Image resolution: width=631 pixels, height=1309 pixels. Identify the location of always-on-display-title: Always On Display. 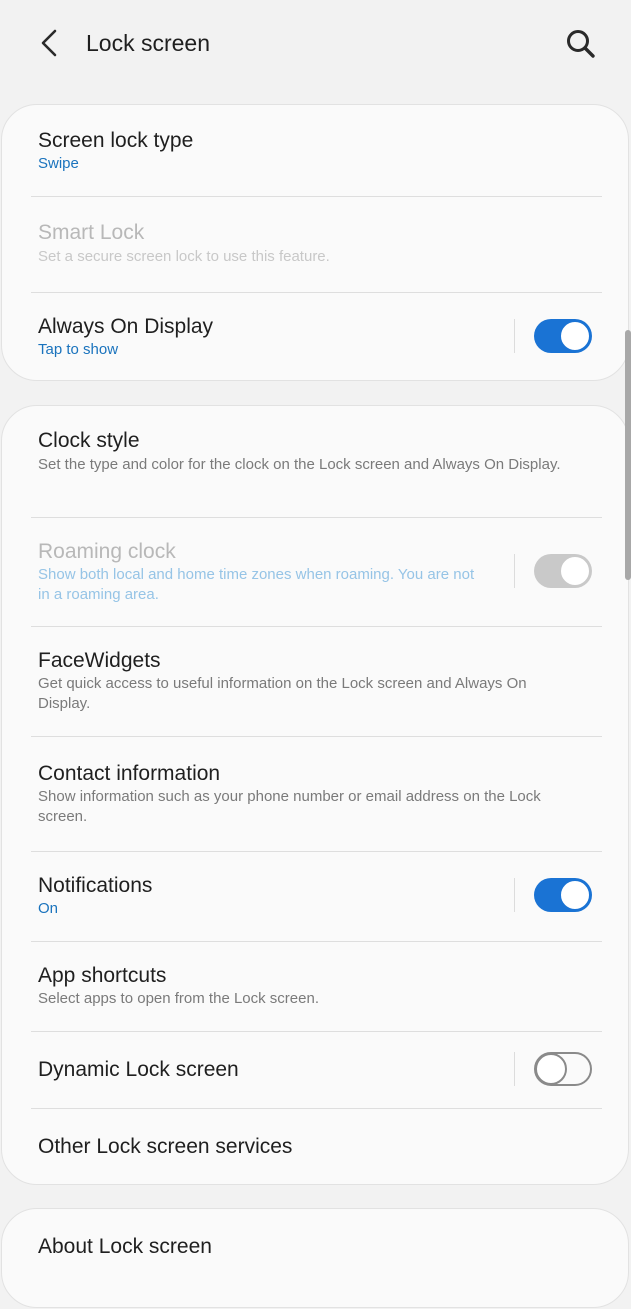
(126, 326).